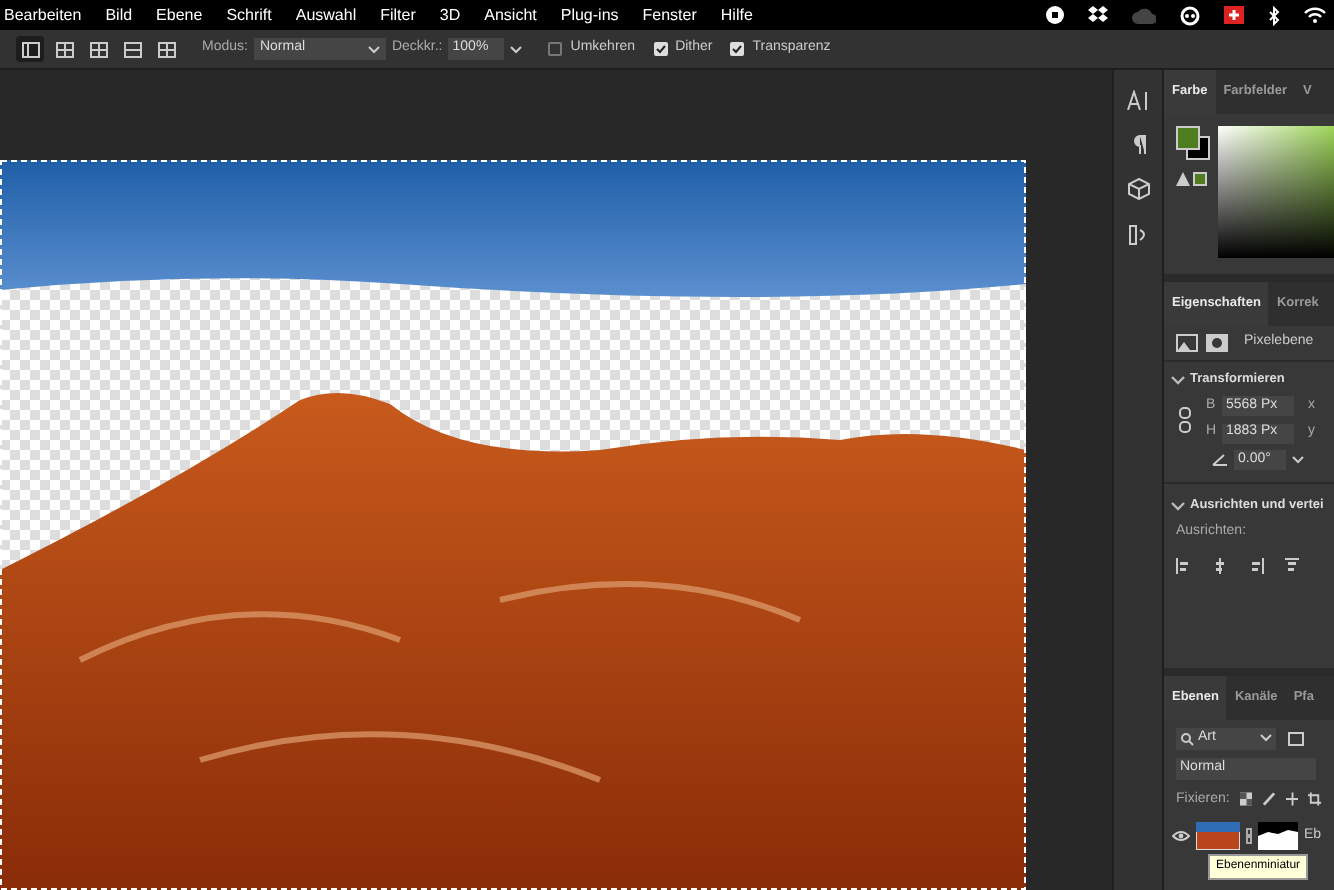 This screenshot has width=1334, height=890. I want to click on mask-icon, so click(1217, 343).